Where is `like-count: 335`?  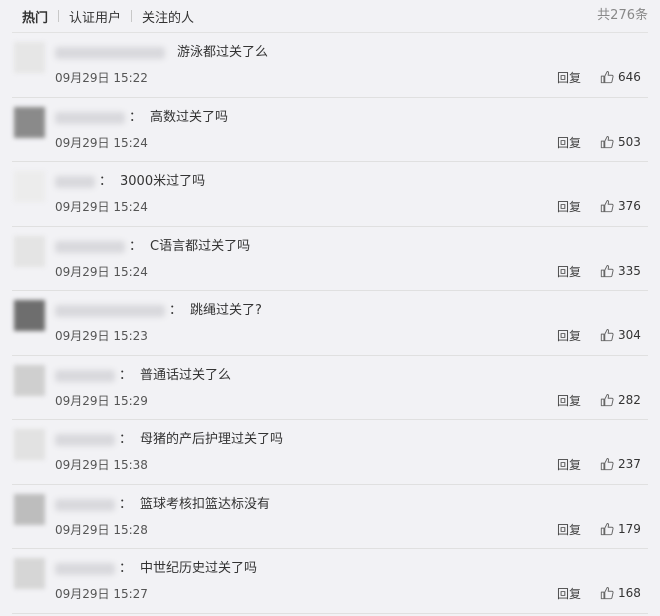 like-count: 335 is located at coordinates (629, 270).